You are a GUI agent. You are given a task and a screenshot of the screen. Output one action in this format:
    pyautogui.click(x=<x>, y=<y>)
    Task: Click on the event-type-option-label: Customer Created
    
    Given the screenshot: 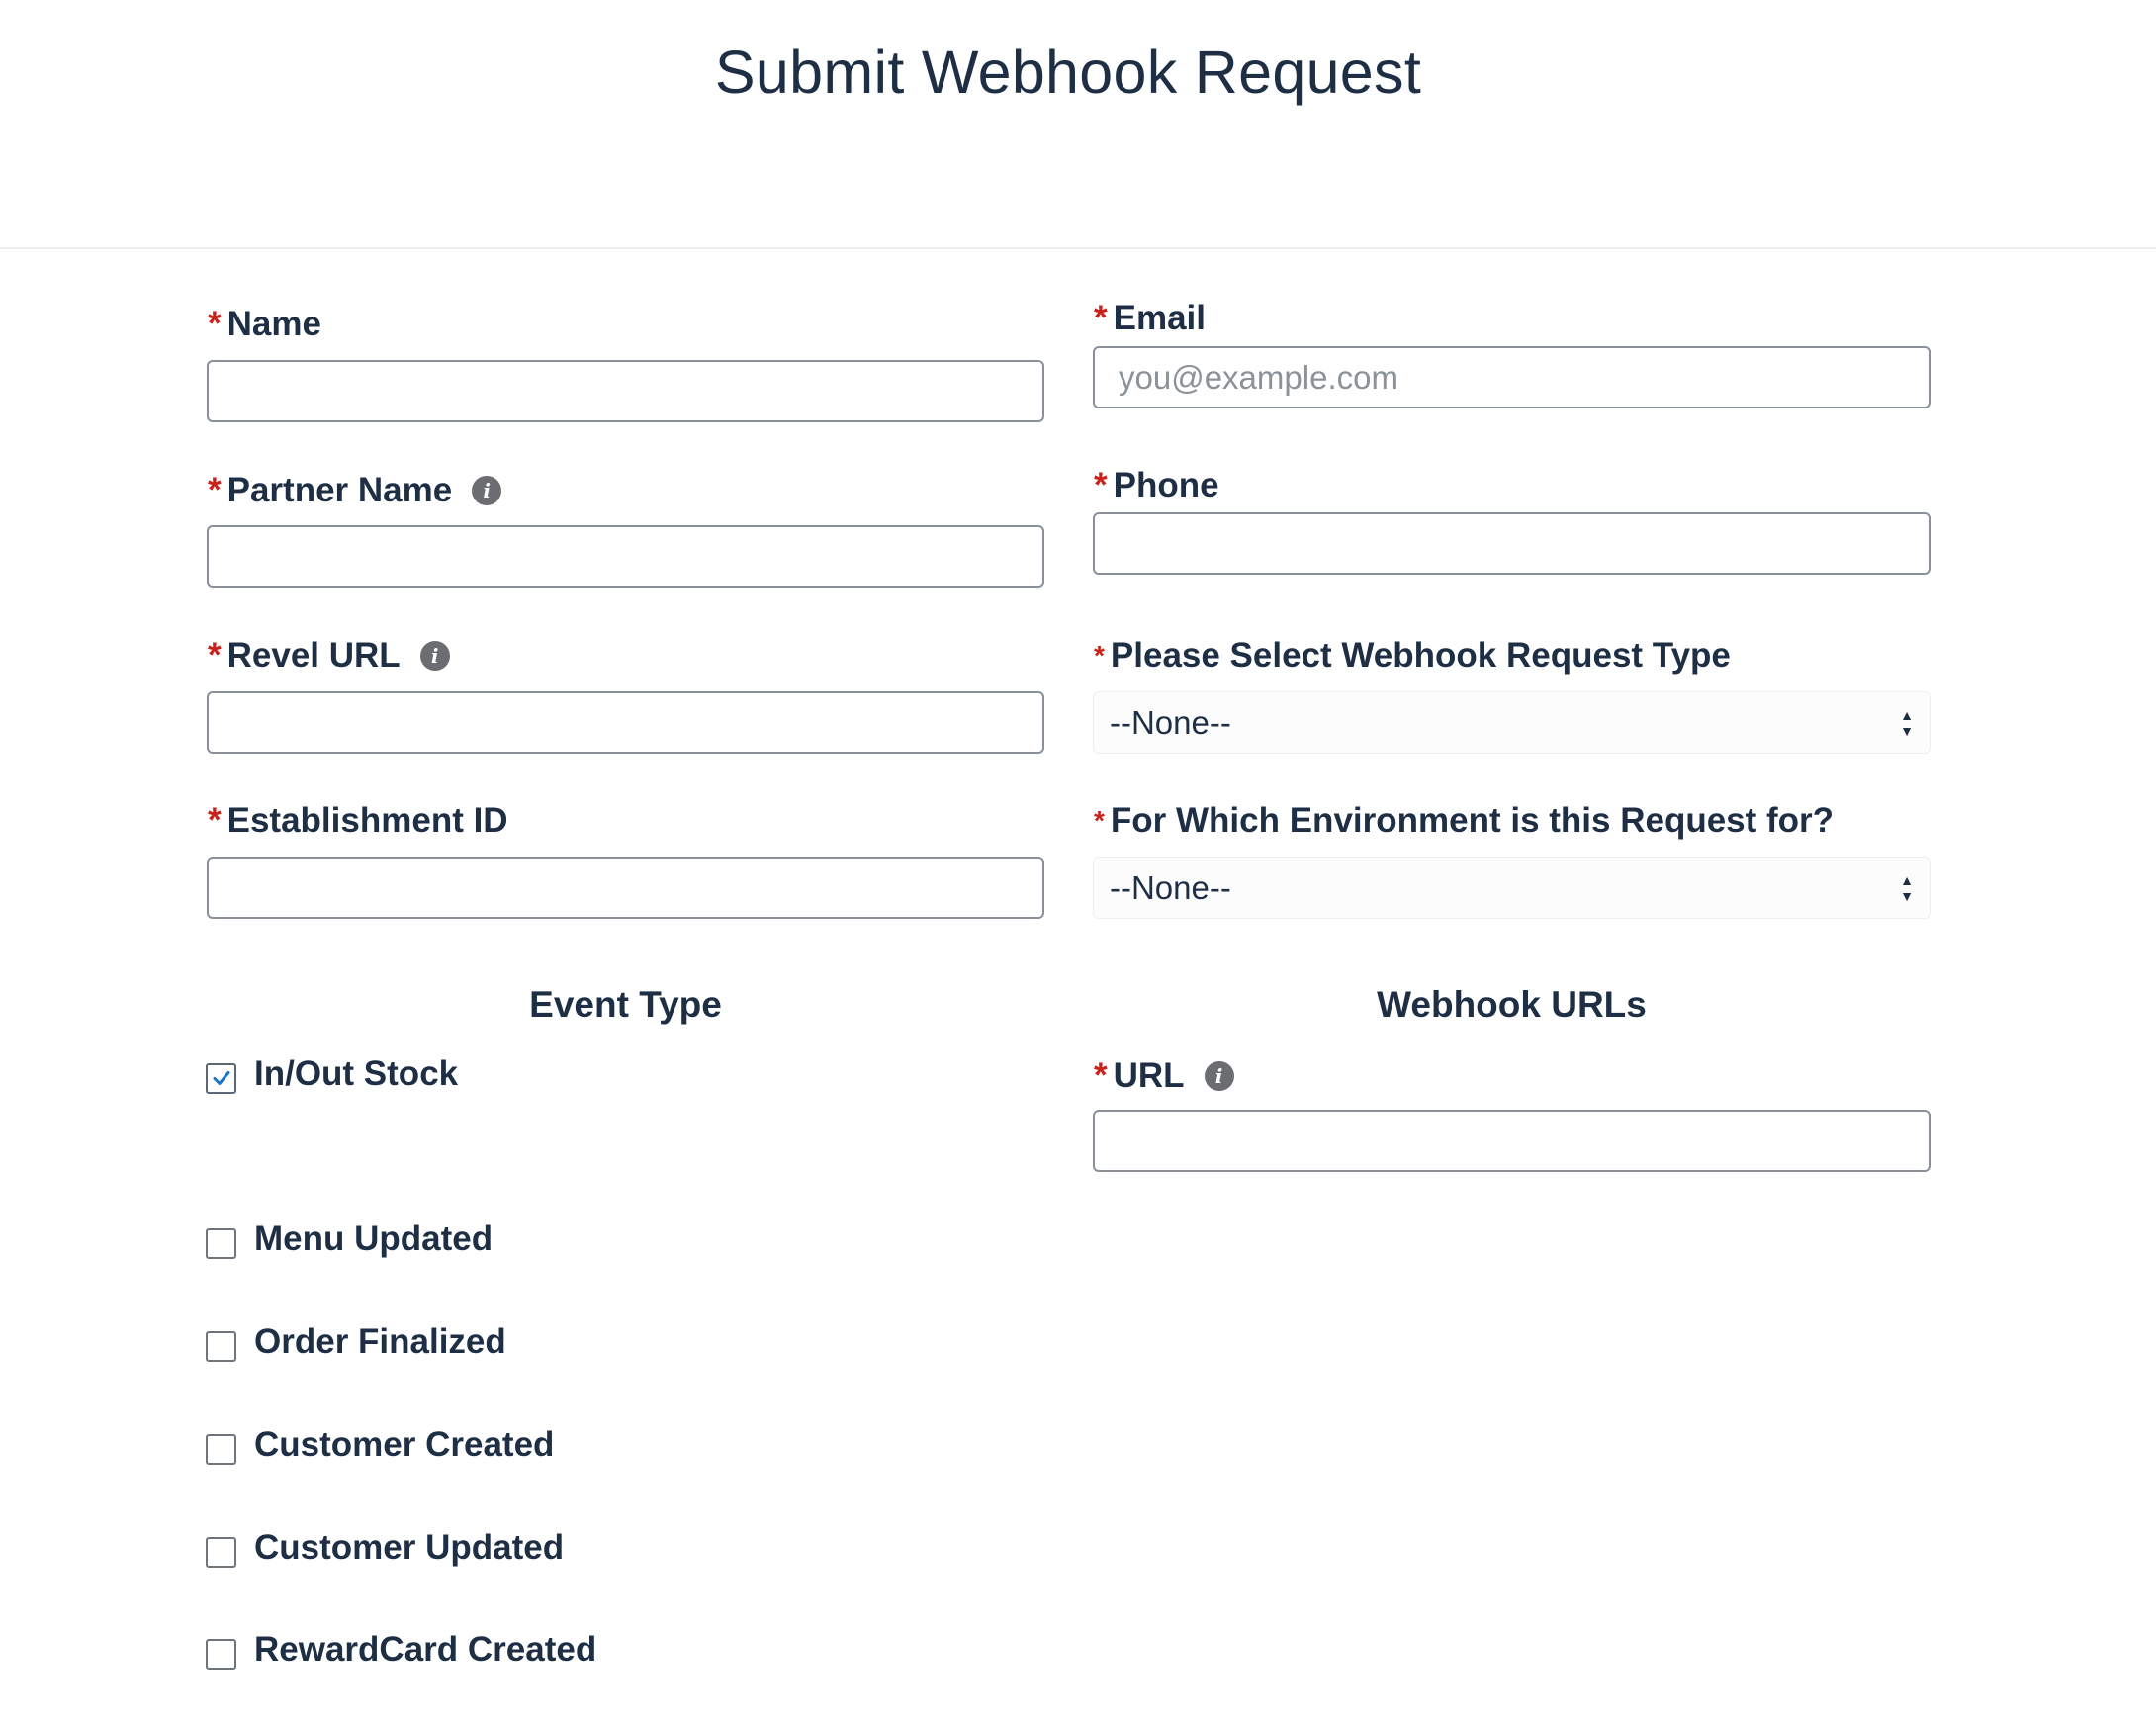 What is the action you would take?
    pyautogui.click(x=404, y=1445)
    